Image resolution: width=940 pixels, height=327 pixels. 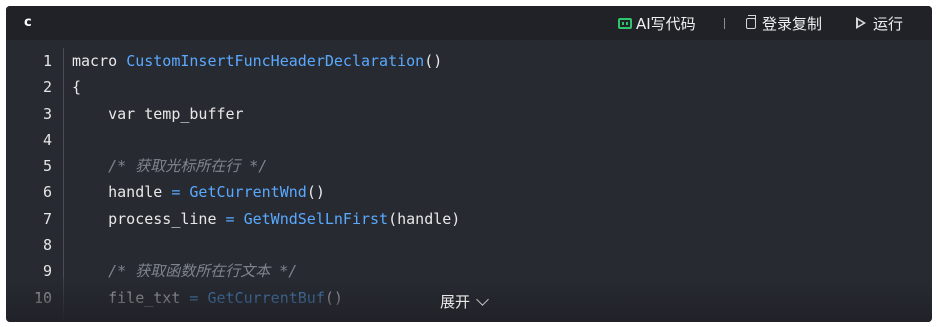 What do you see at coordinates (469, 87) in the screenshot?
I see `code-line: 2{` at bounding box center [469, 87].